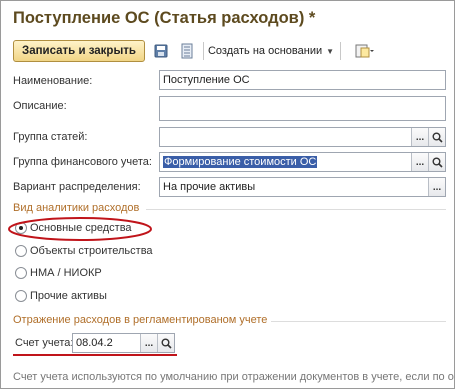 This screenshot has width=455, height=389. I want to click on analytics-section-header: Вид аналитики расходов, so click(76, 208).